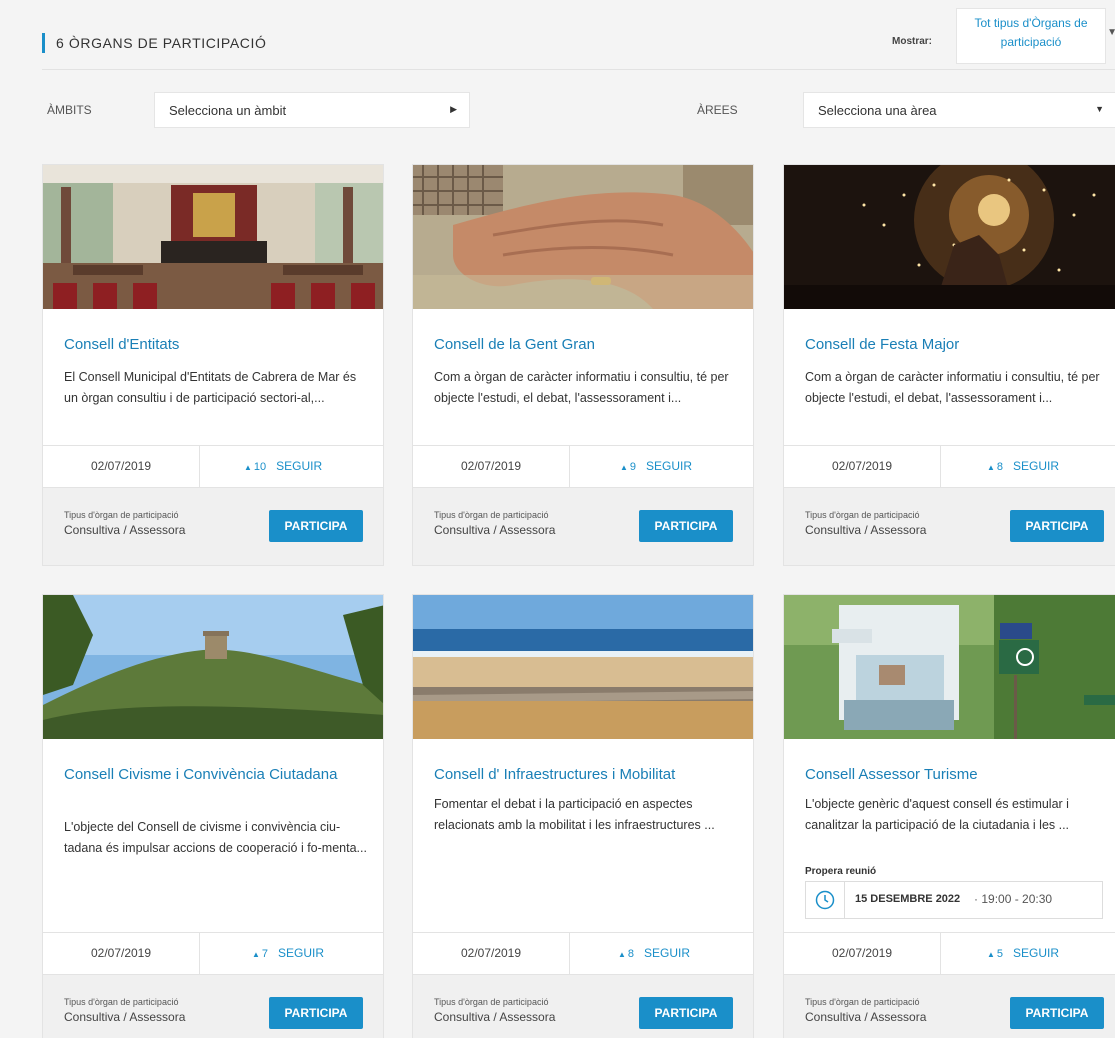 The image size is (1115, 1038). What do you see at coordinates (717, 110) in the screenshot?
I see `arees-label: ÀREES` at bounding box center [717, 110].